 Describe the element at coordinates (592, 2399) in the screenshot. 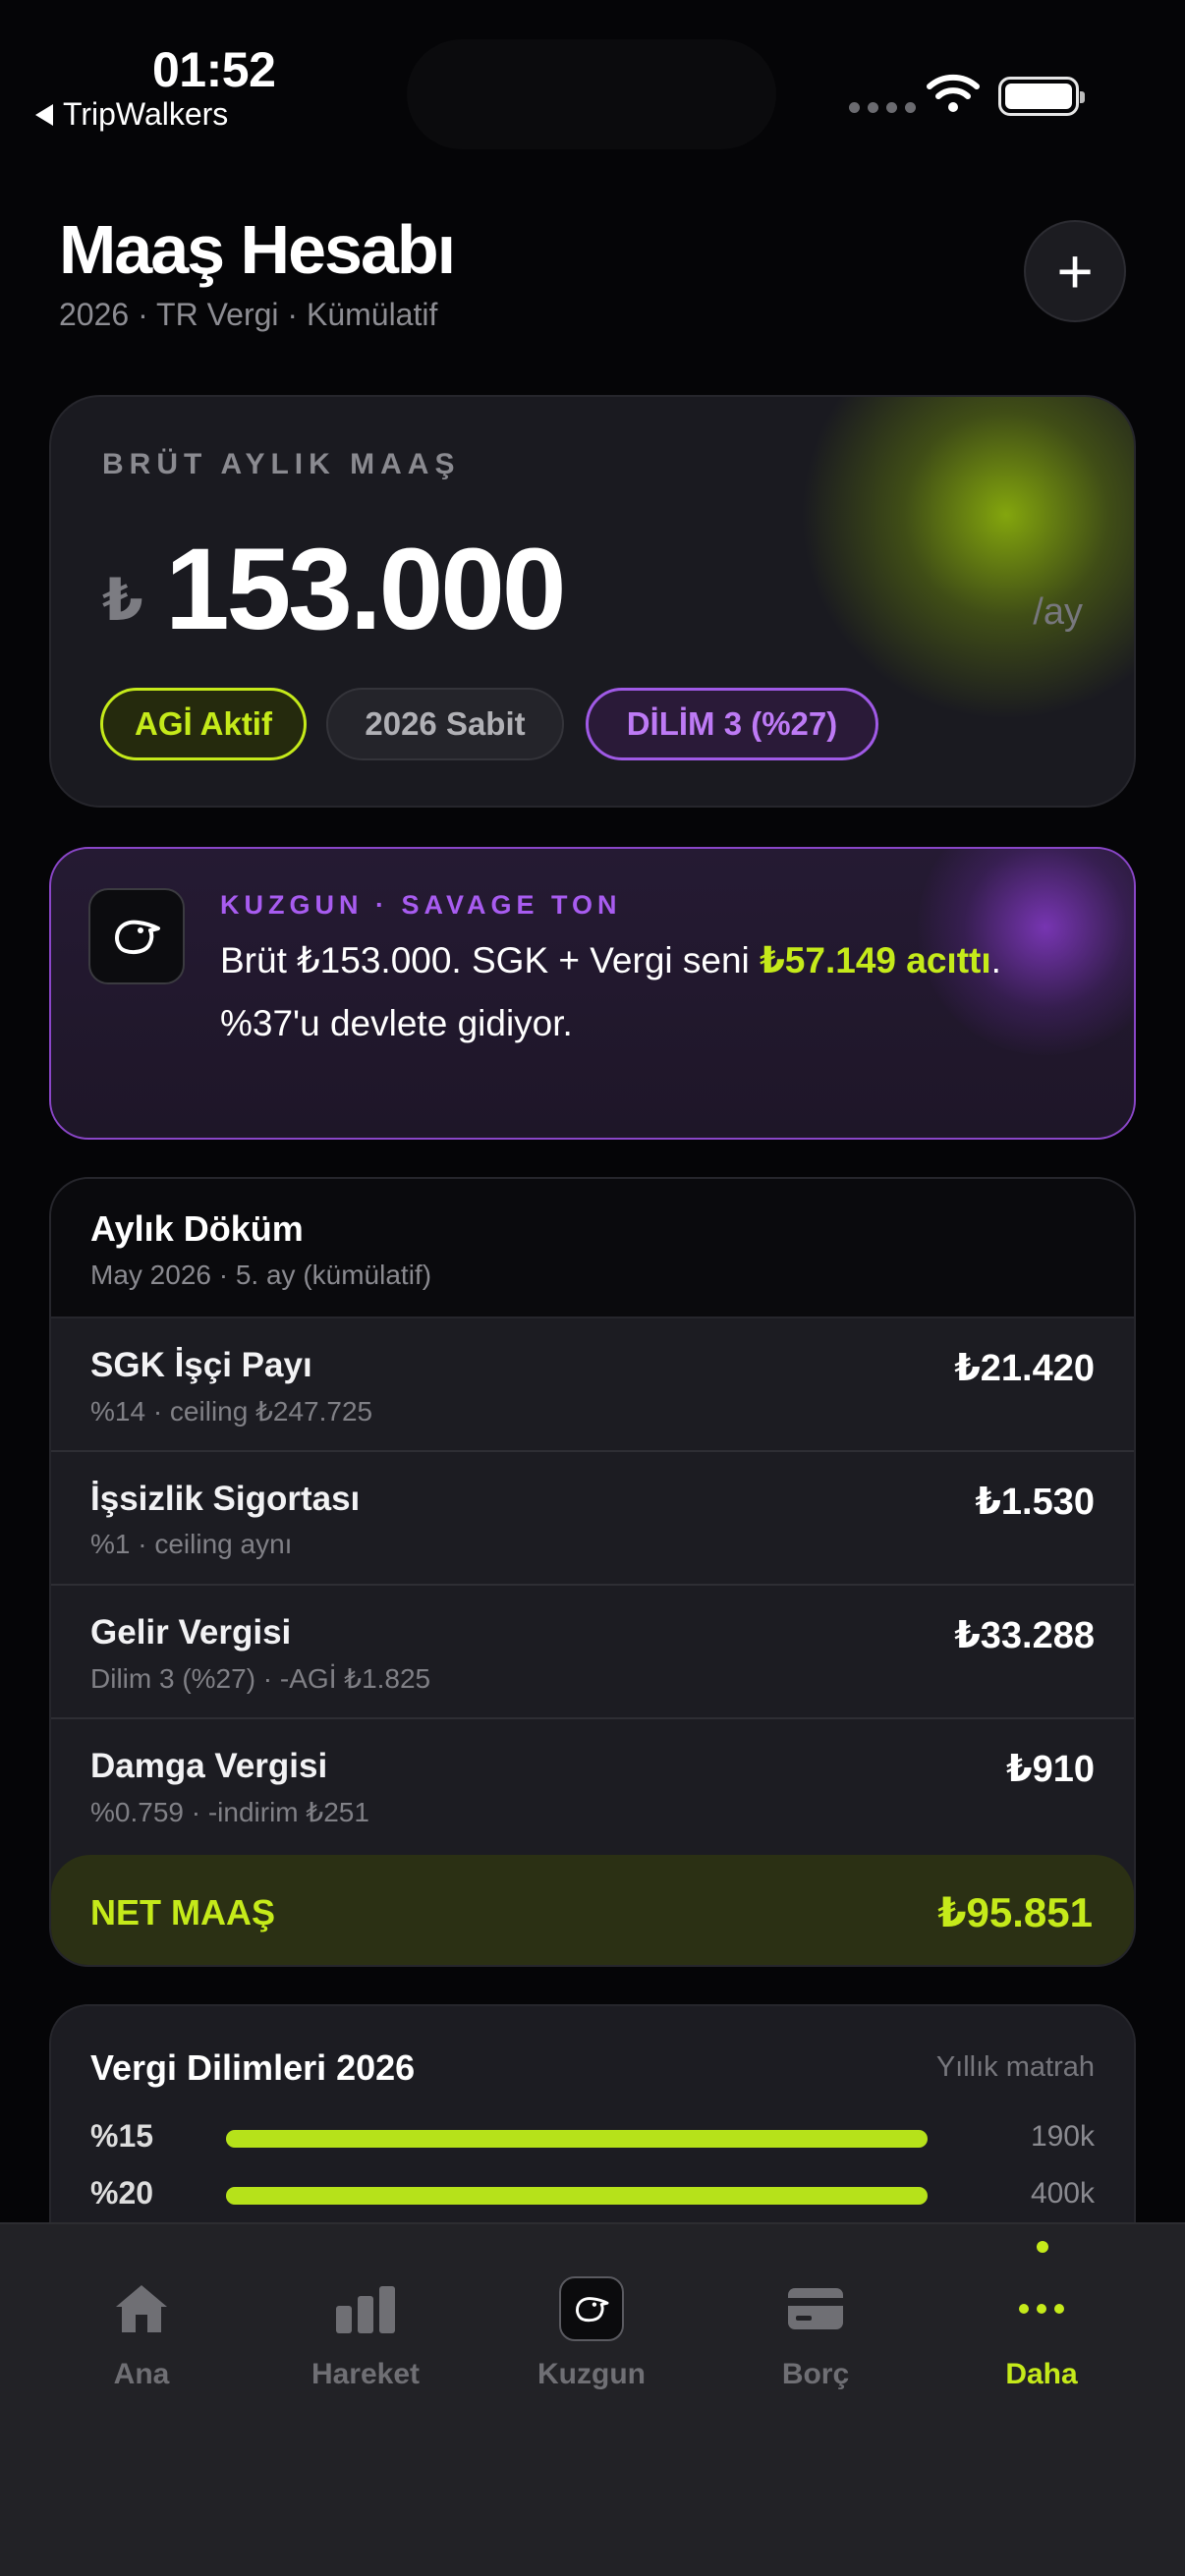

I see `bottom-tab-bar: Ana Hareket Kuzgun Borç Daha` at that location.